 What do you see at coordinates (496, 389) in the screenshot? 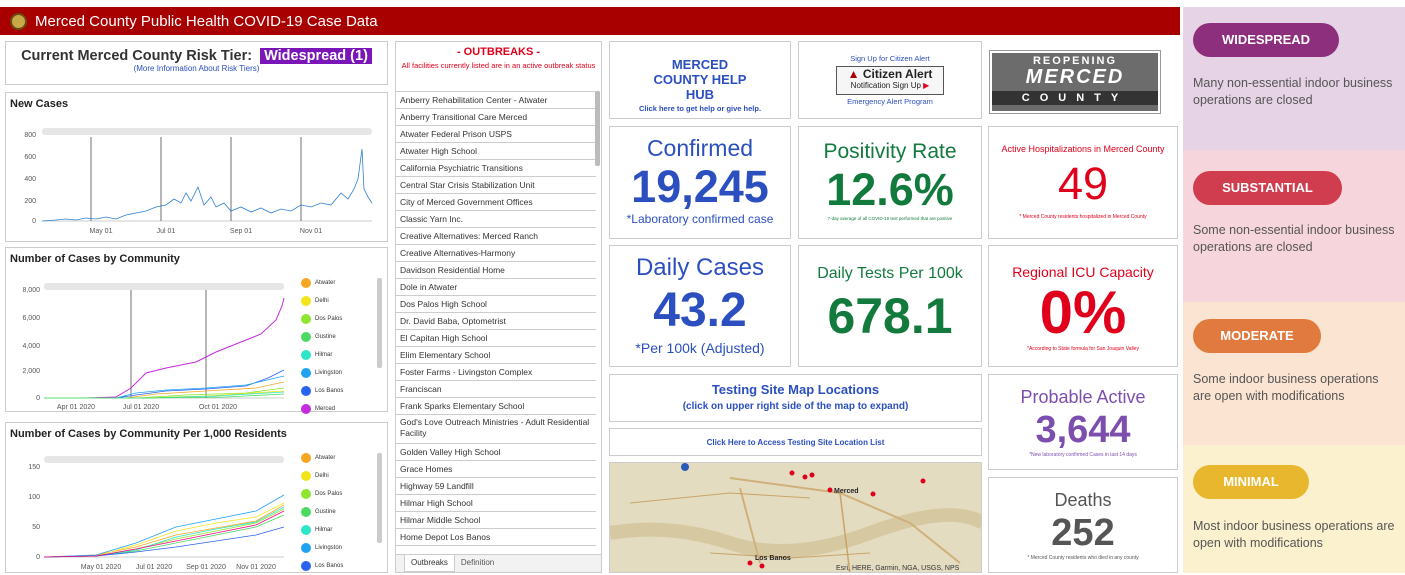
I see `list-item: Franciscan` at bounding box center [496, 389].